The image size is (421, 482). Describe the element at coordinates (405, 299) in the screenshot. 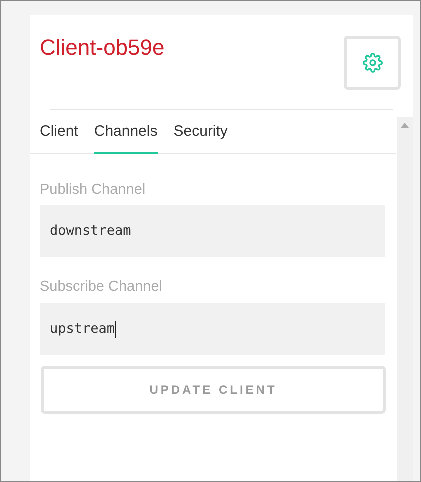

I see `scrollbar` at that location.